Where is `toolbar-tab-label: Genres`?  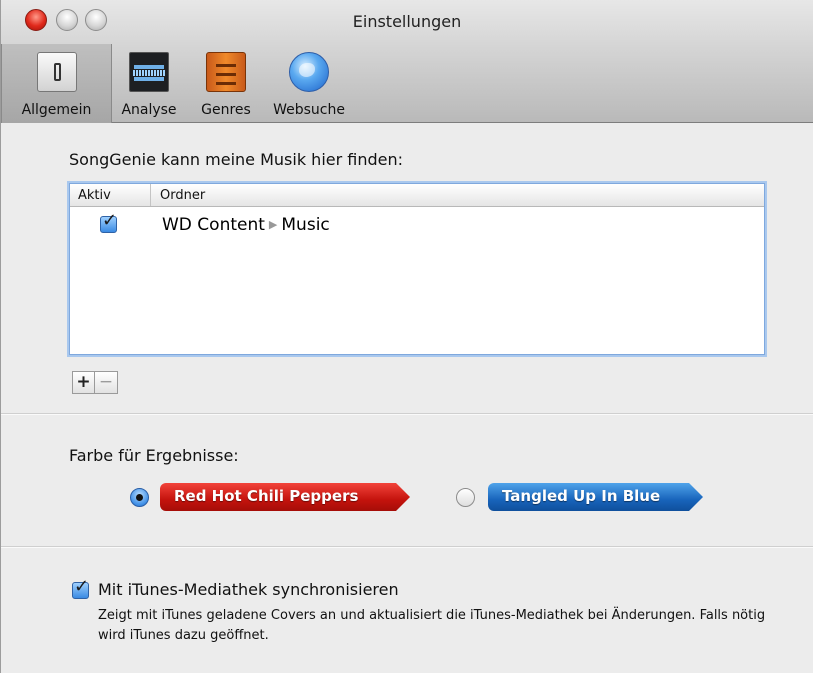
toolbar-tab-label: Genres is located at coordinates (226, 110).